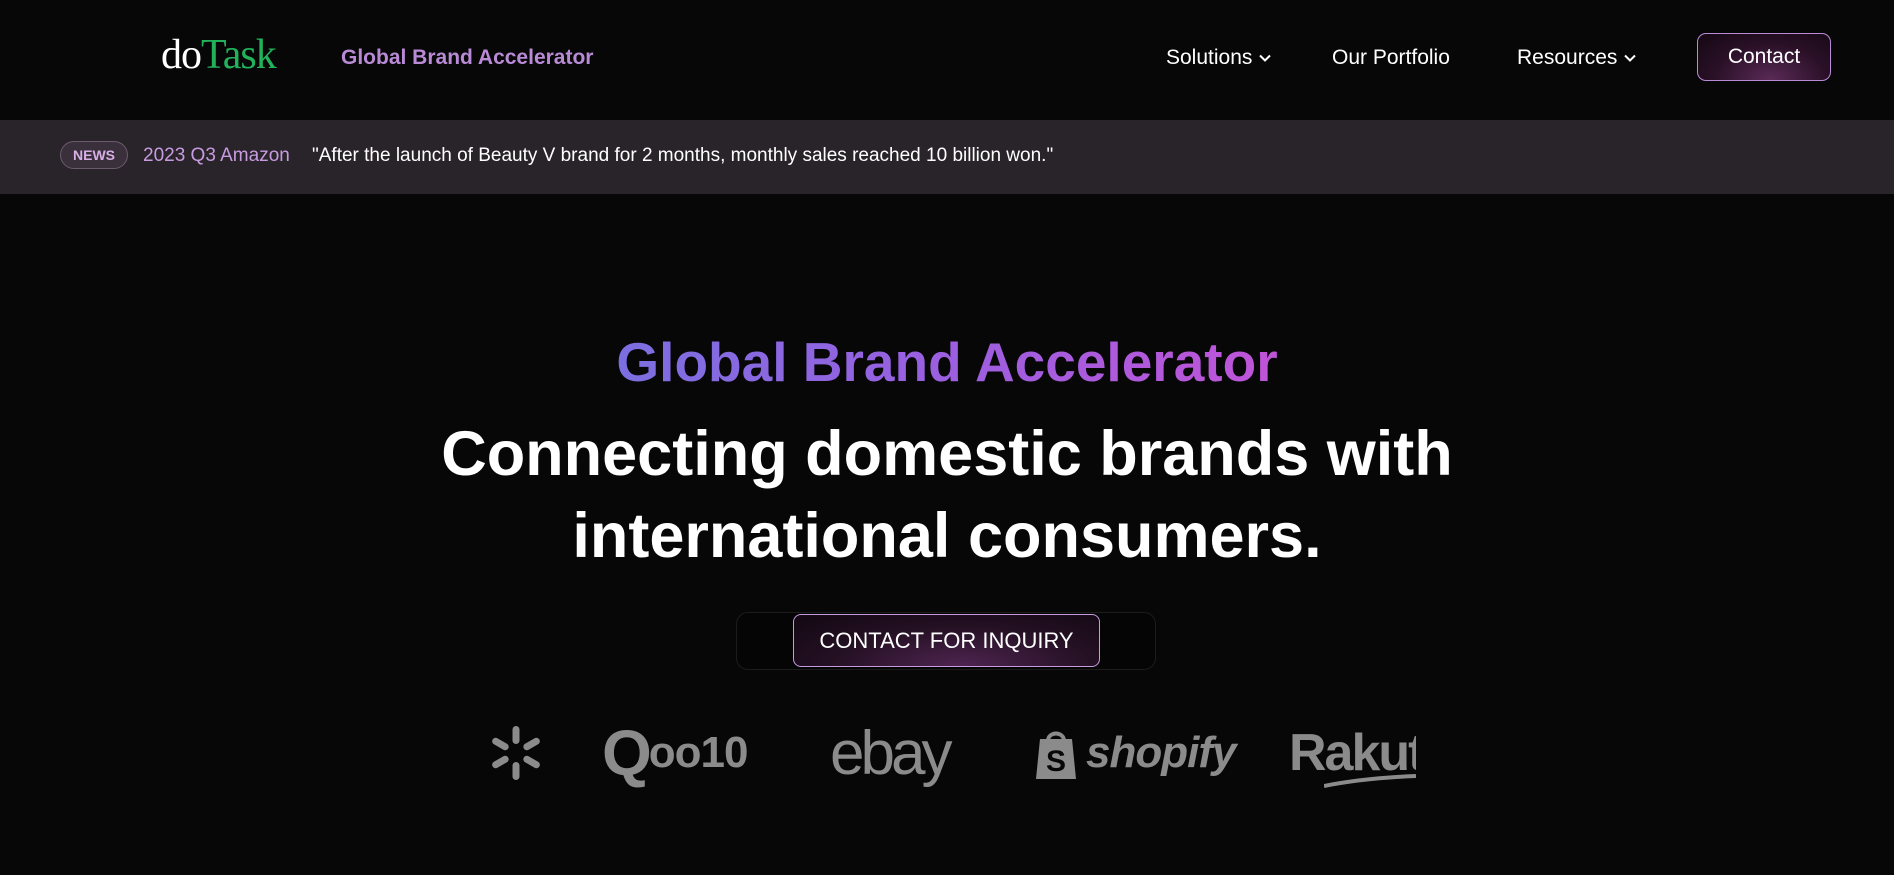 This screenshot has width=1894, height=875. I want to click on nav-solutions-label: Solutions, so click(1209, 57).